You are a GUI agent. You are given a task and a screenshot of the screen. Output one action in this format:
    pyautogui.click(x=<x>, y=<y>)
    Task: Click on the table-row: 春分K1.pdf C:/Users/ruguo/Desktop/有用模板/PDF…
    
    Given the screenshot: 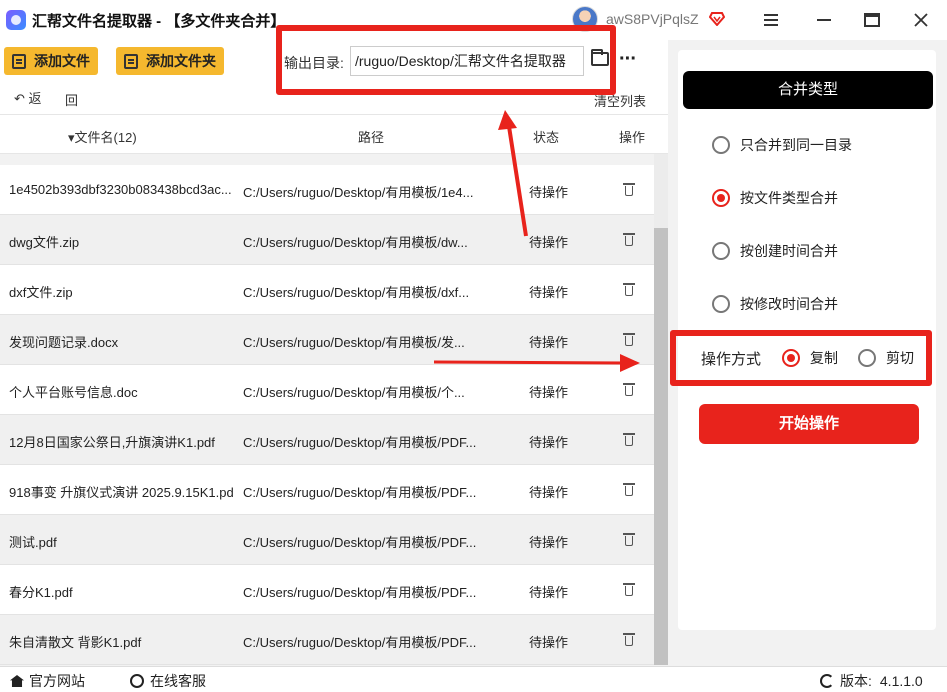 What is the action you would take?
    pyautogui.click(x=327, y=590)
    